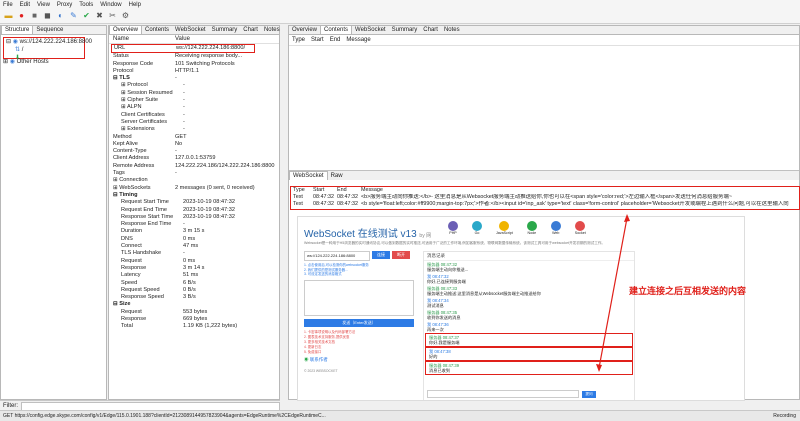 The image size is (800, 421). I want to click on ask-input, so click(503, 394).